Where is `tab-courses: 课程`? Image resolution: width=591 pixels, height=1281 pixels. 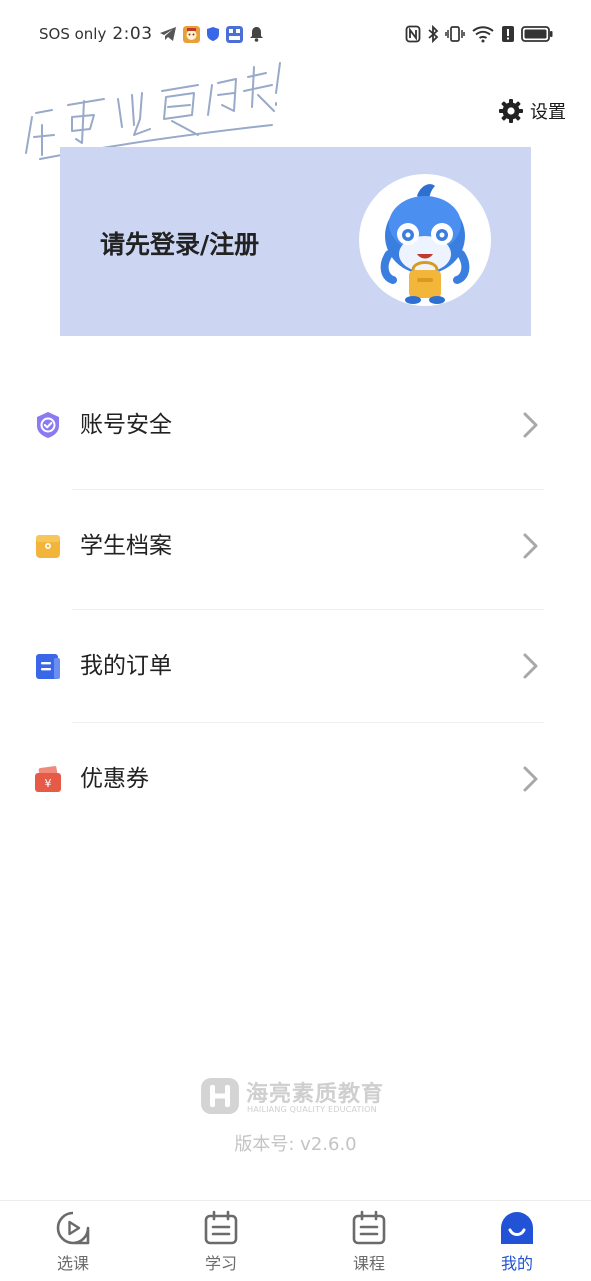
tab-courses: 课程 is located at coordinates (369, 1241).